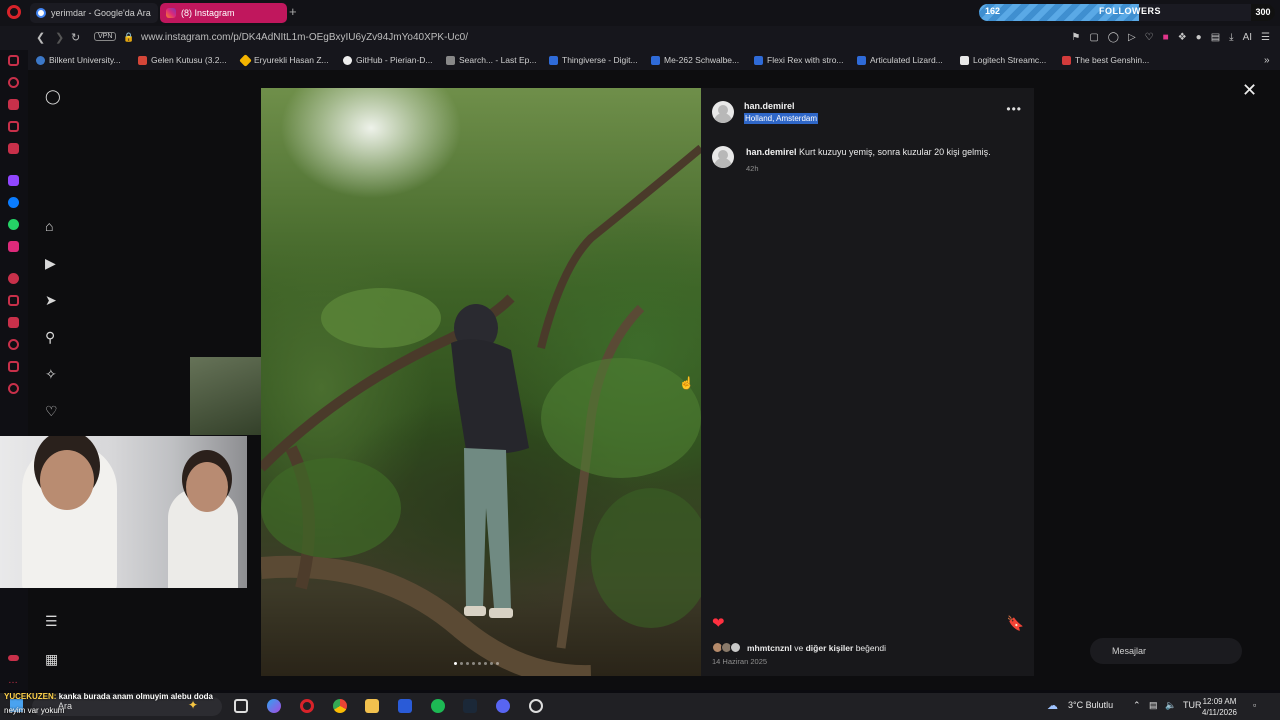 This screenshot has height=720, width=1280. I want to click on likes-summary: mhmtcnznl ve diğer kişiler beğendi, so click(799, 647).